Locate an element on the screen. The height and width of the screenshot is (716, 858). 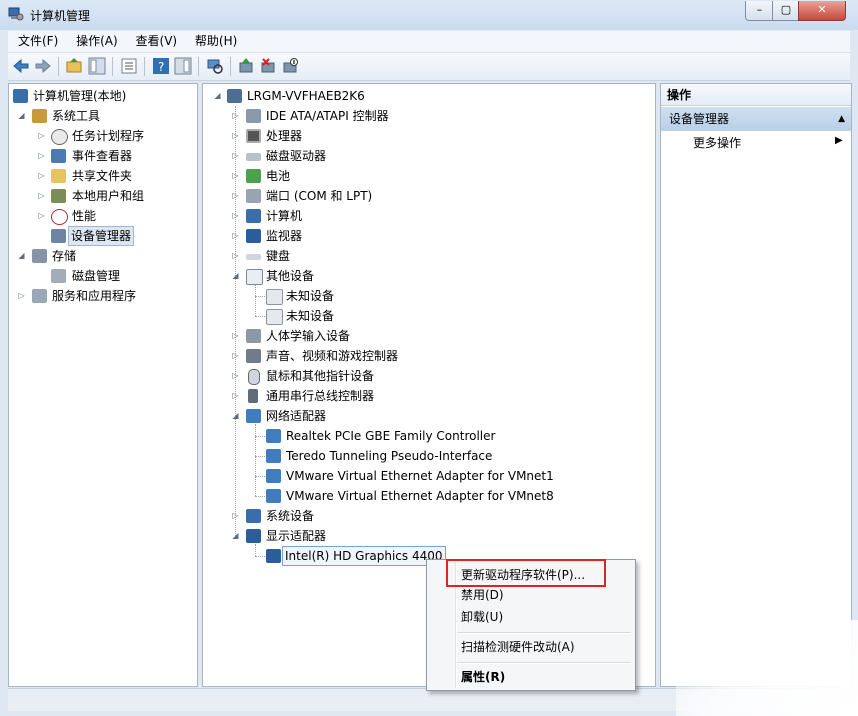
device-category: ▷ 处理器 is located at coordinates (428, 136).